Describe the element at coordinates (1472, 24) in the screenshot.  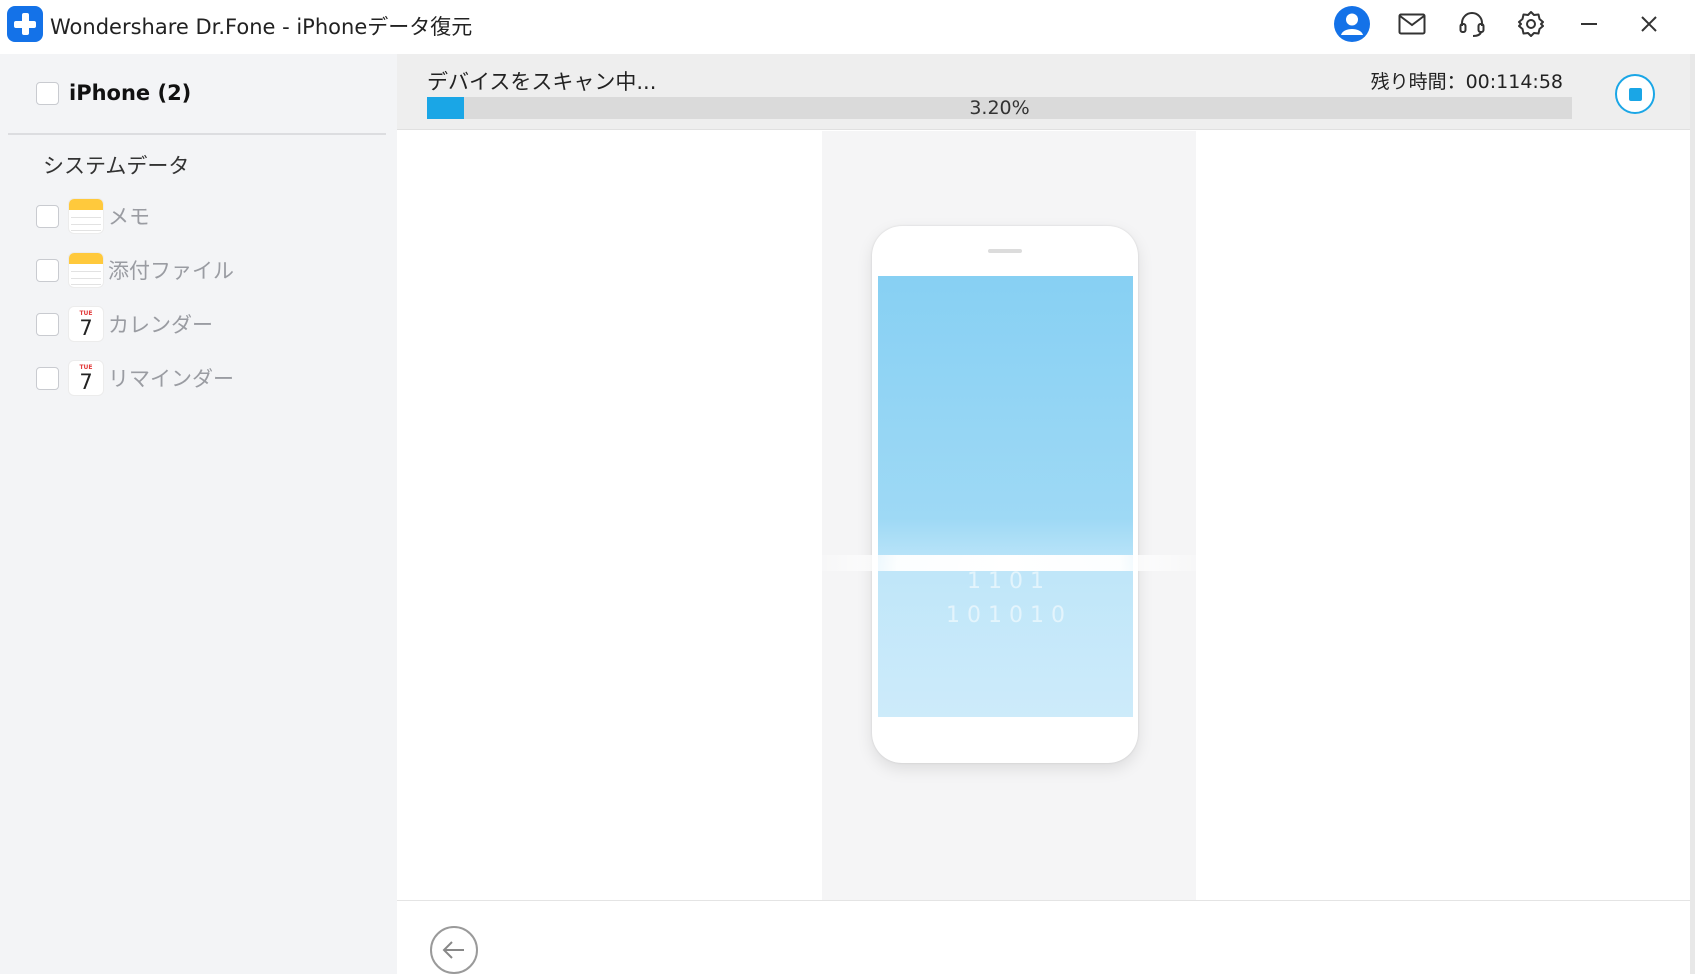
I see `headset-icon` at that location.